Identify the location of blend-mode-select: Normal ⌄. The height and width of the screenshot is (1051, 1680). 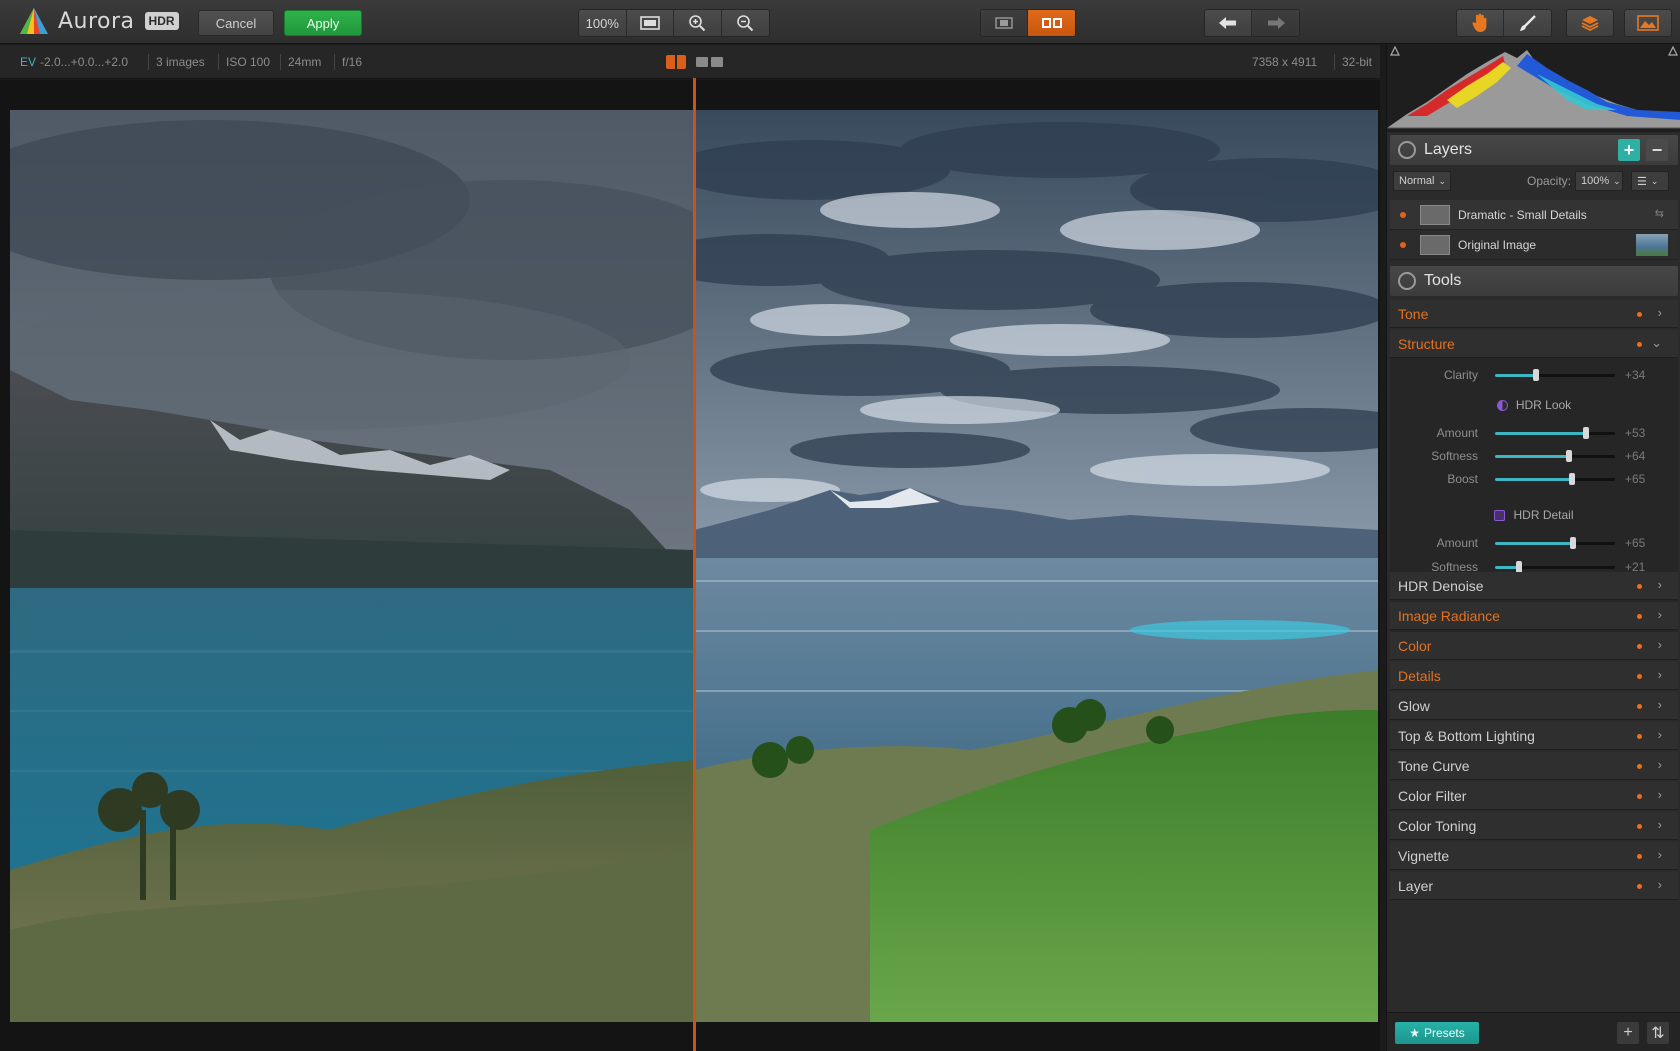
(1422, 181).